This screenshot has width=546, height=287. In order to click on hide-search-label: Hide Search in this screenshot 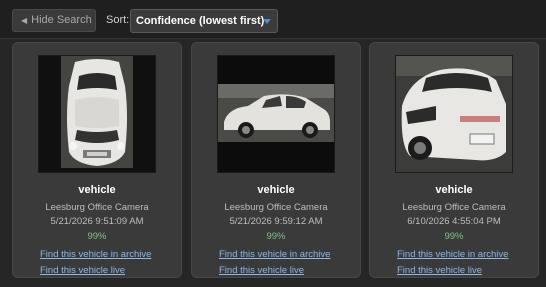, I will do `click(61, 20)`.